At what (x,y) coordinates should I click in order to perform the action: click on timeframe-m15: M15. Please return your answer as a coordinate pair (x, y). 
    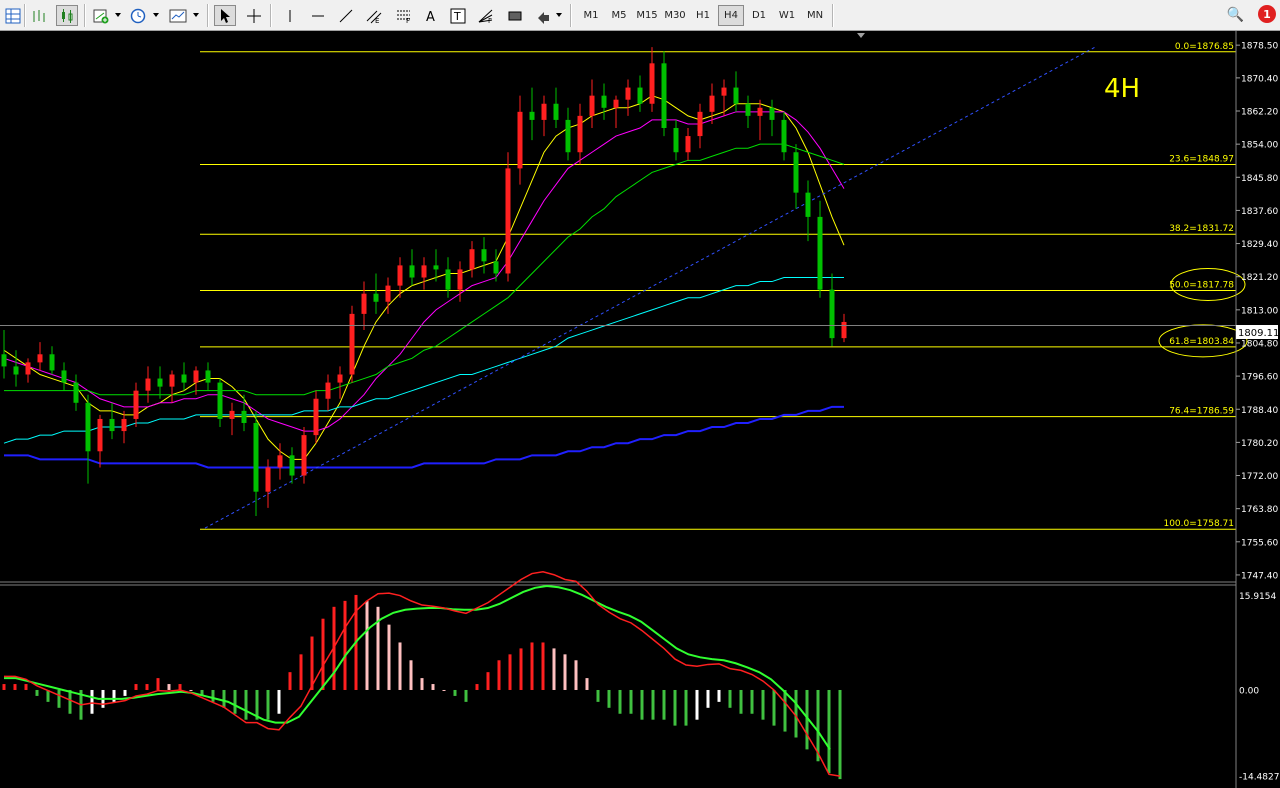
    Looking at the image, I should click on (647, 15).